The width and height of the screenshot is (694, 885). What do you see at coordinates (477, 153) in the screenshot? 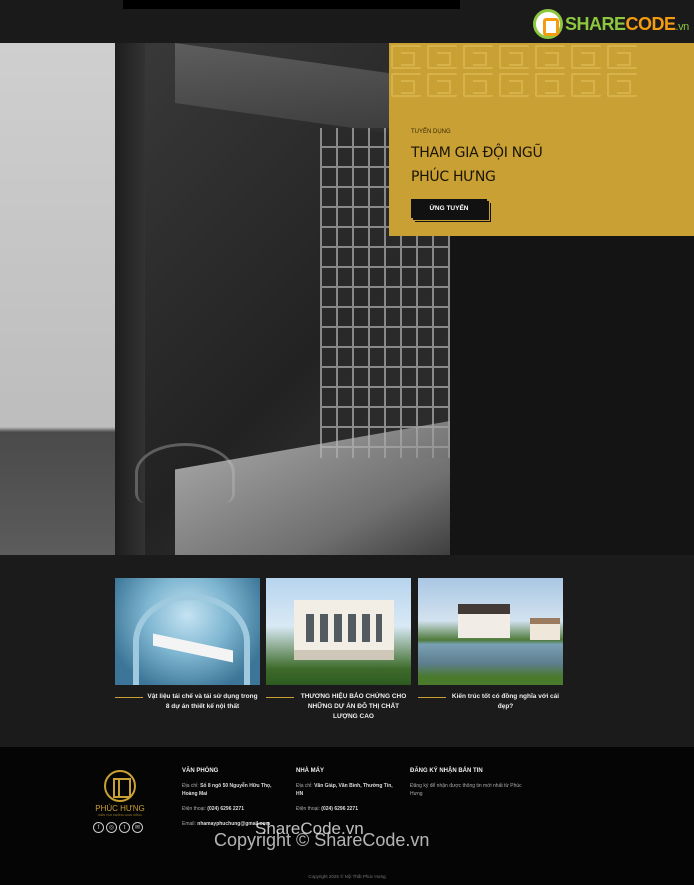
I see `careers-title-line1: THAM GIA ĐỘI NGŨ` at bounding box center [477, 153].